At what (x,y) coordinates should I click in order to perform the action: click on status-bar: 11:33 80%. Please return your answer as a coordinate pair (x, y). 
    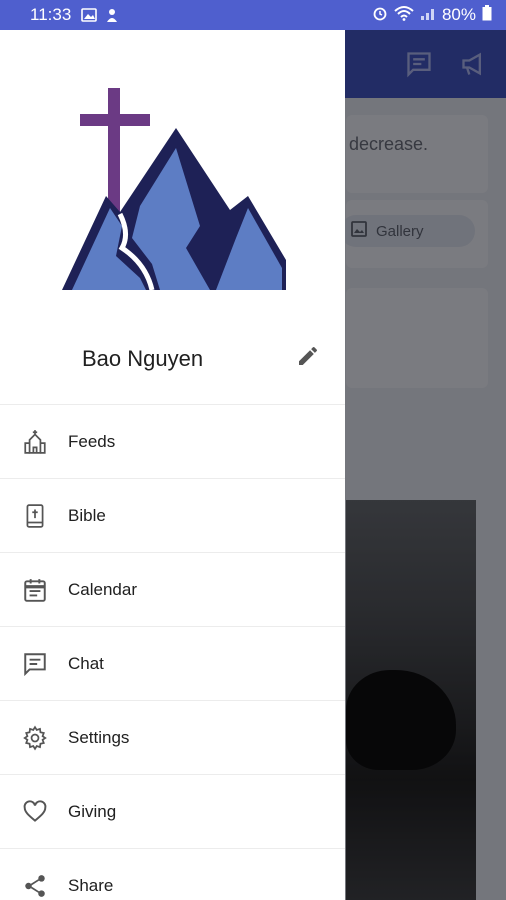
    Looking at the image, I should click on (253, 15).